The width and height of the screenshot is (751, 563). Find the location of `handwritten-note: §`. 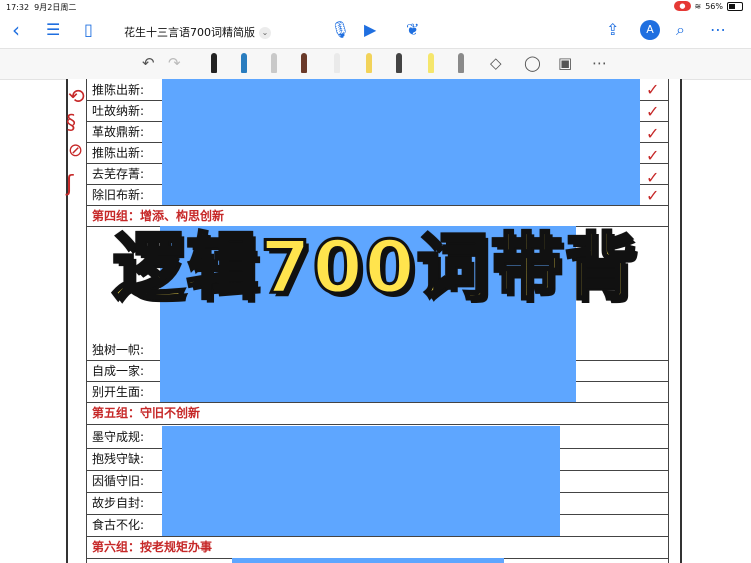

handwritten-note: § is located at coordinates (71, 122).